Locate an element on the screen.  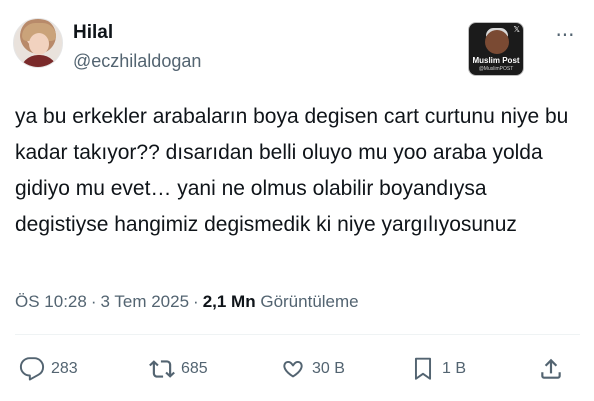
avatar is located at coordinates (38, 43).